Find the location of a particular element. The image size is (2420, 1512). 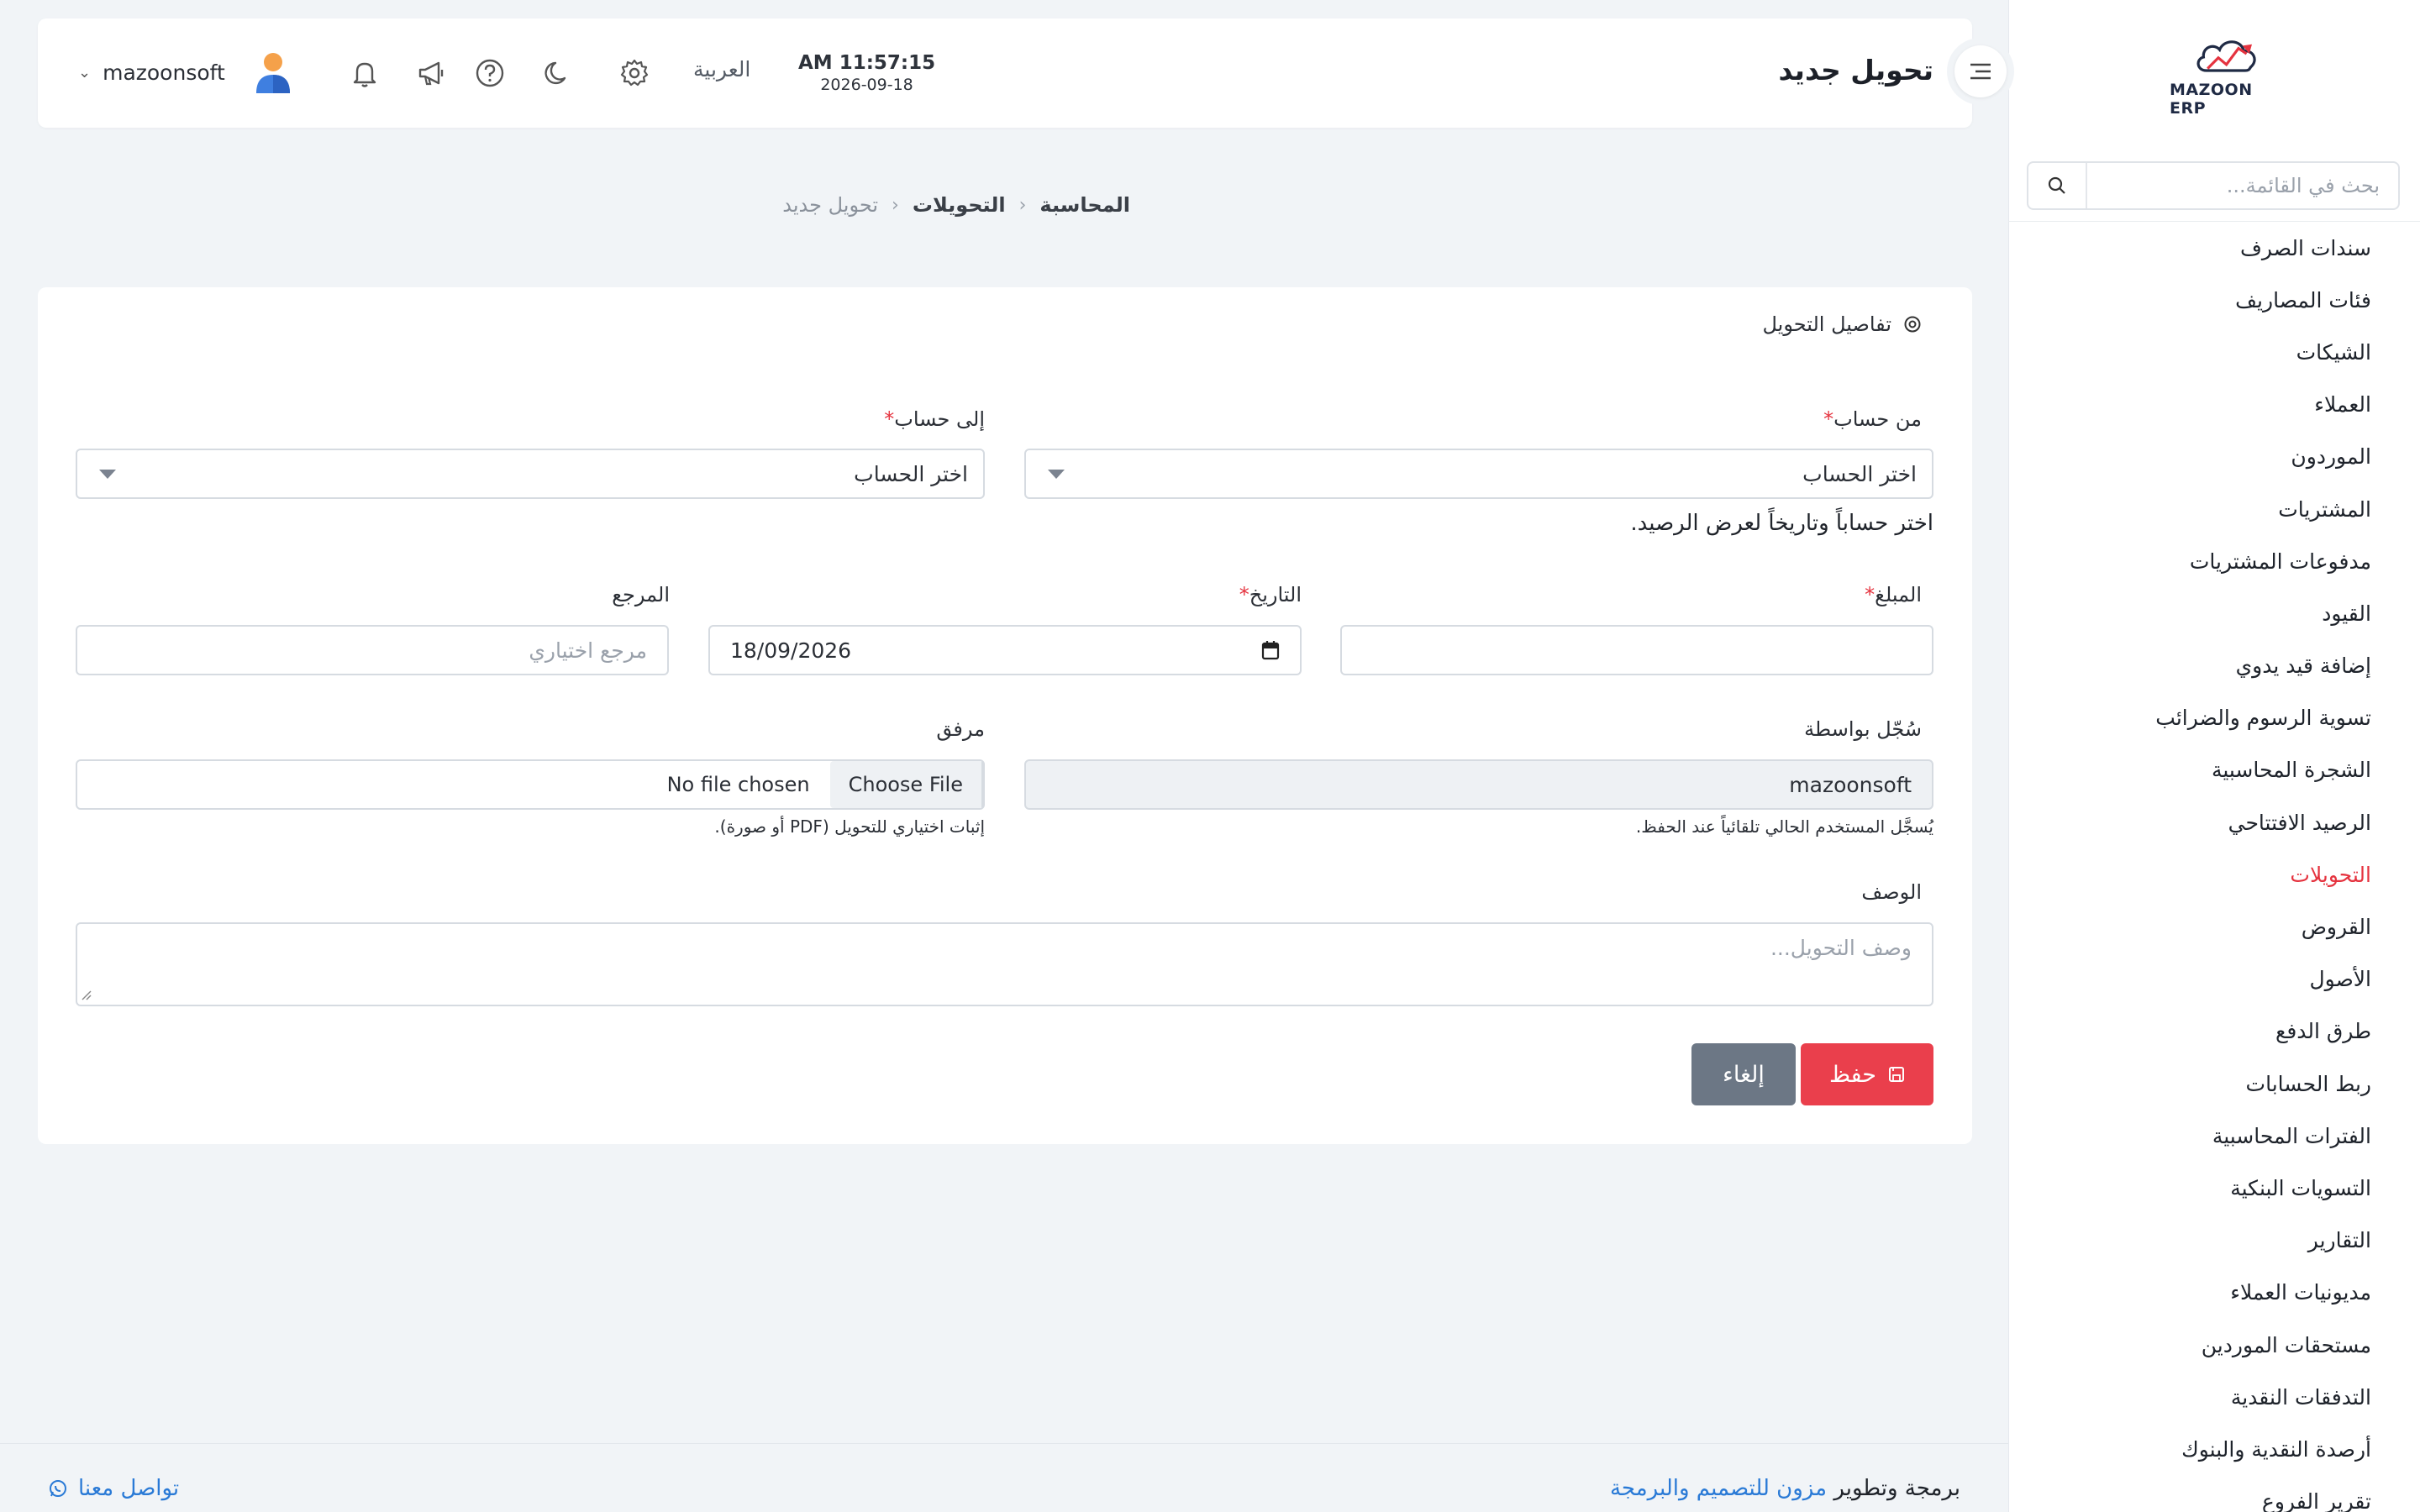

breadcrumb: المحاسبة ‹ التحويلات ‹ تحويل جديد is located at coordinates (956, 205).